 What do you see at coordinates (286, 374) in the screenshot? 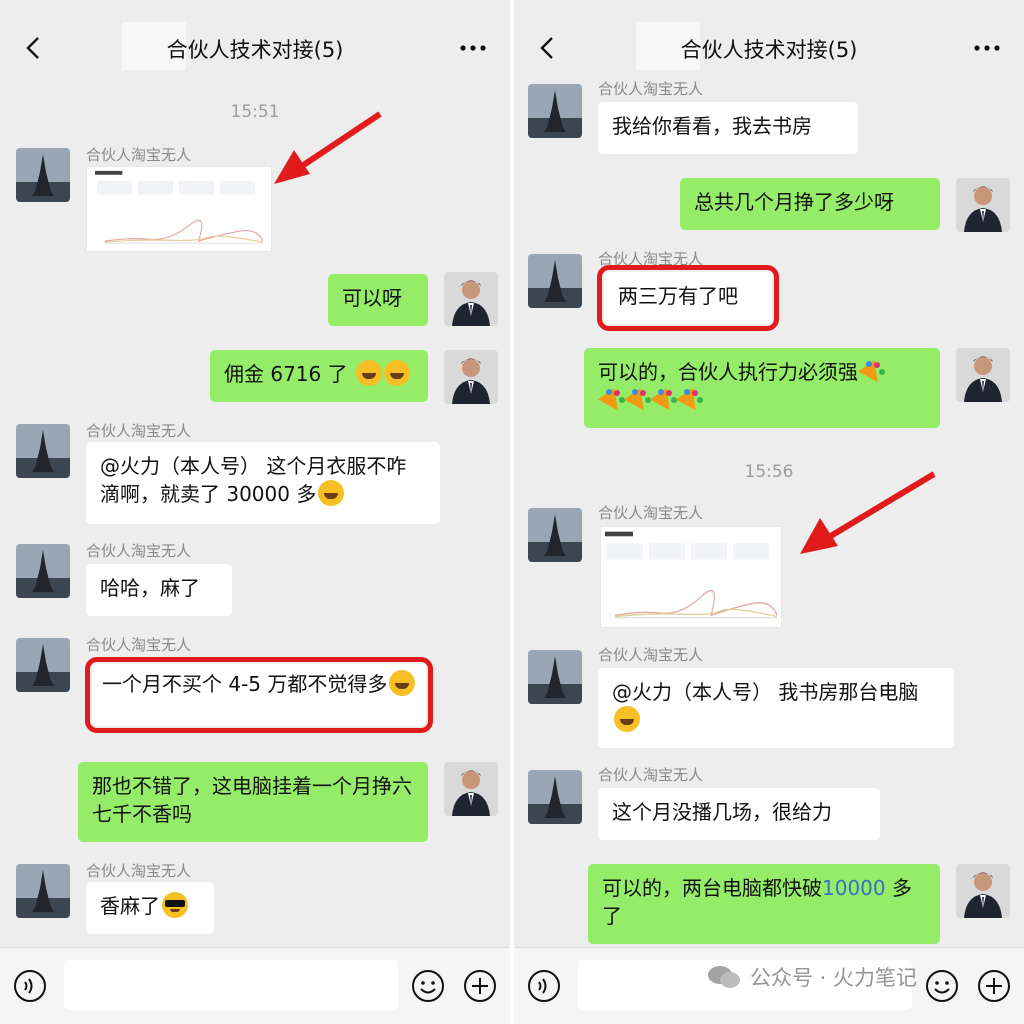
I see `message-text: 佣金 6716 了` at bounding box center [286, 374].